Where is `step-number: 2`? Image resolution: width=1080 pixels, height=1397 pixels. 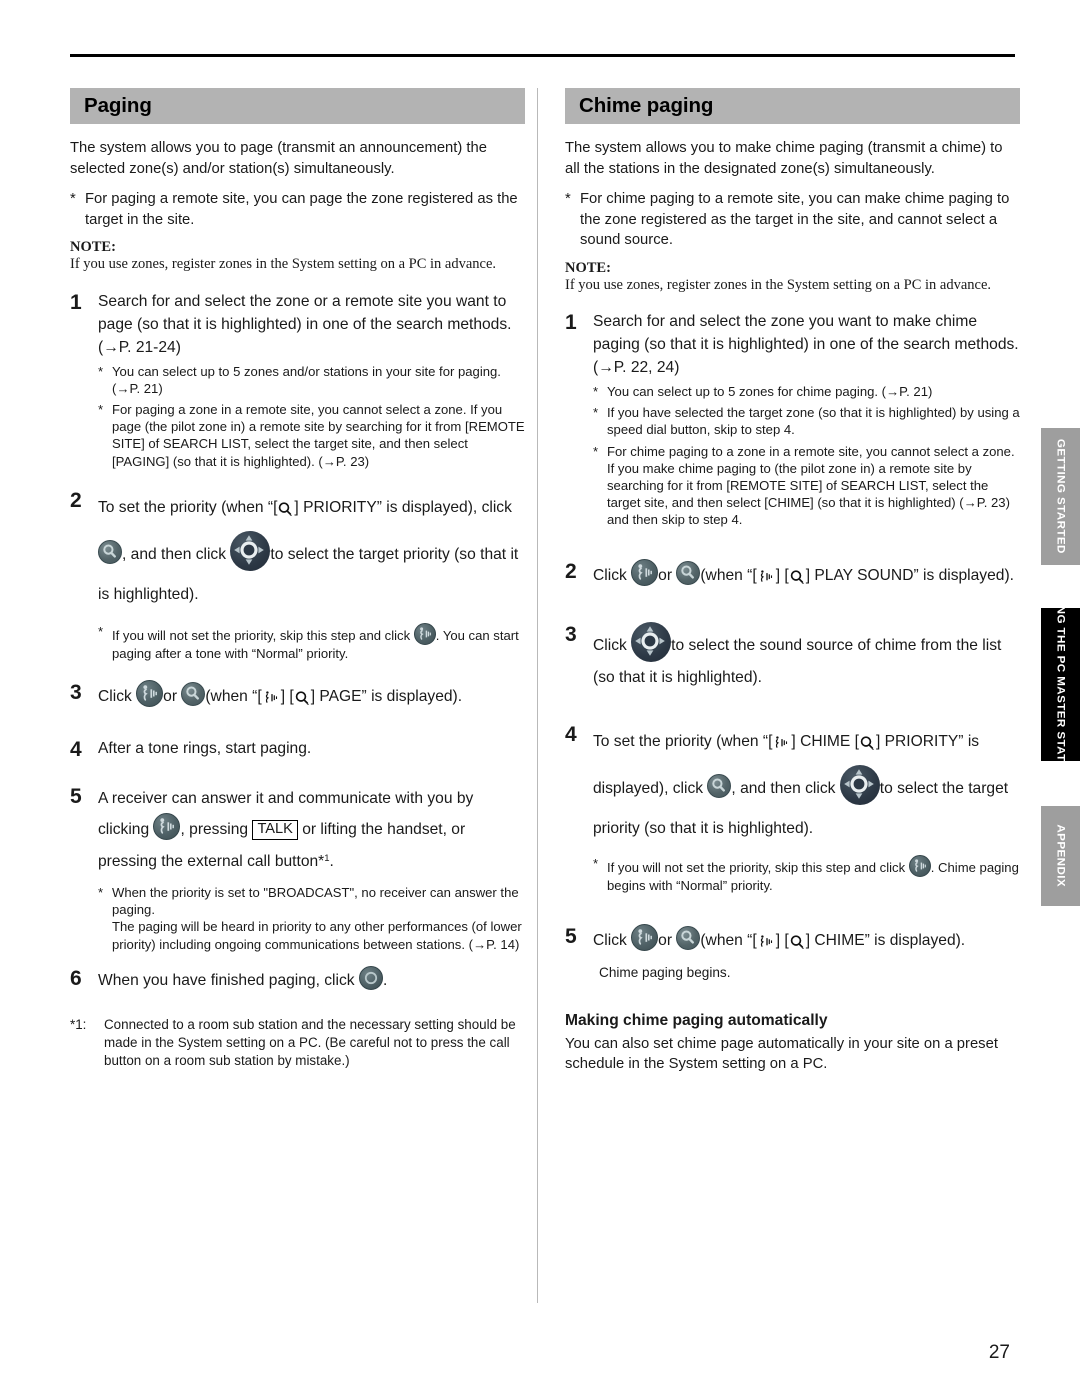
step-number: 2 is located at coordinates (76, 500).